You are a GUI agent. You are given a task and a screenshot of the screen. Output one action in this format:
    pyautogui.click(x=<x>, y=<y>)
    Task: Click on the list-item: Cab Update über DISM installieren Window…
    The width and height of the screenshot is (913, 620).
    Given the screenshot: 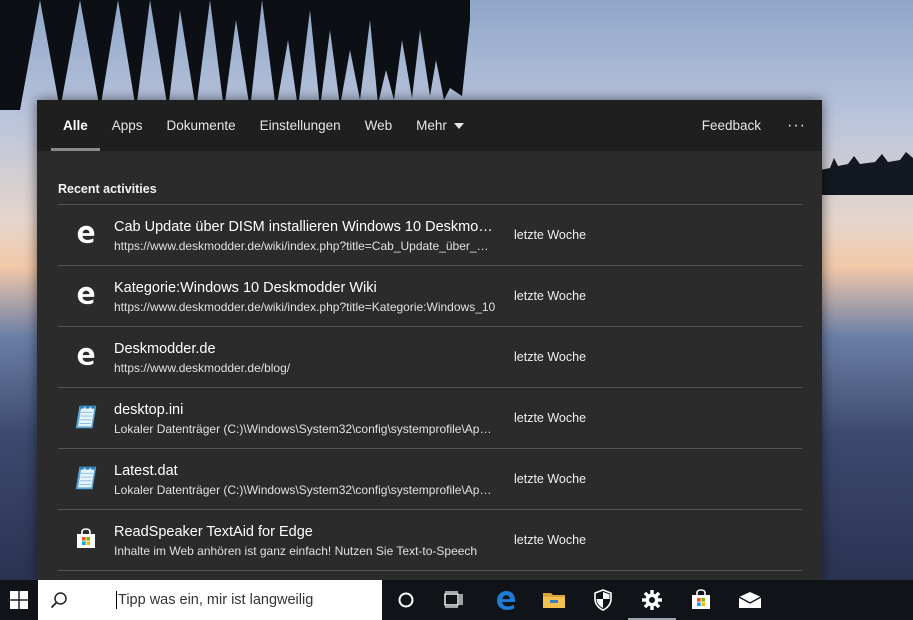 What is the action you would take?
    pyautogui.click(x=430, y=234)
    